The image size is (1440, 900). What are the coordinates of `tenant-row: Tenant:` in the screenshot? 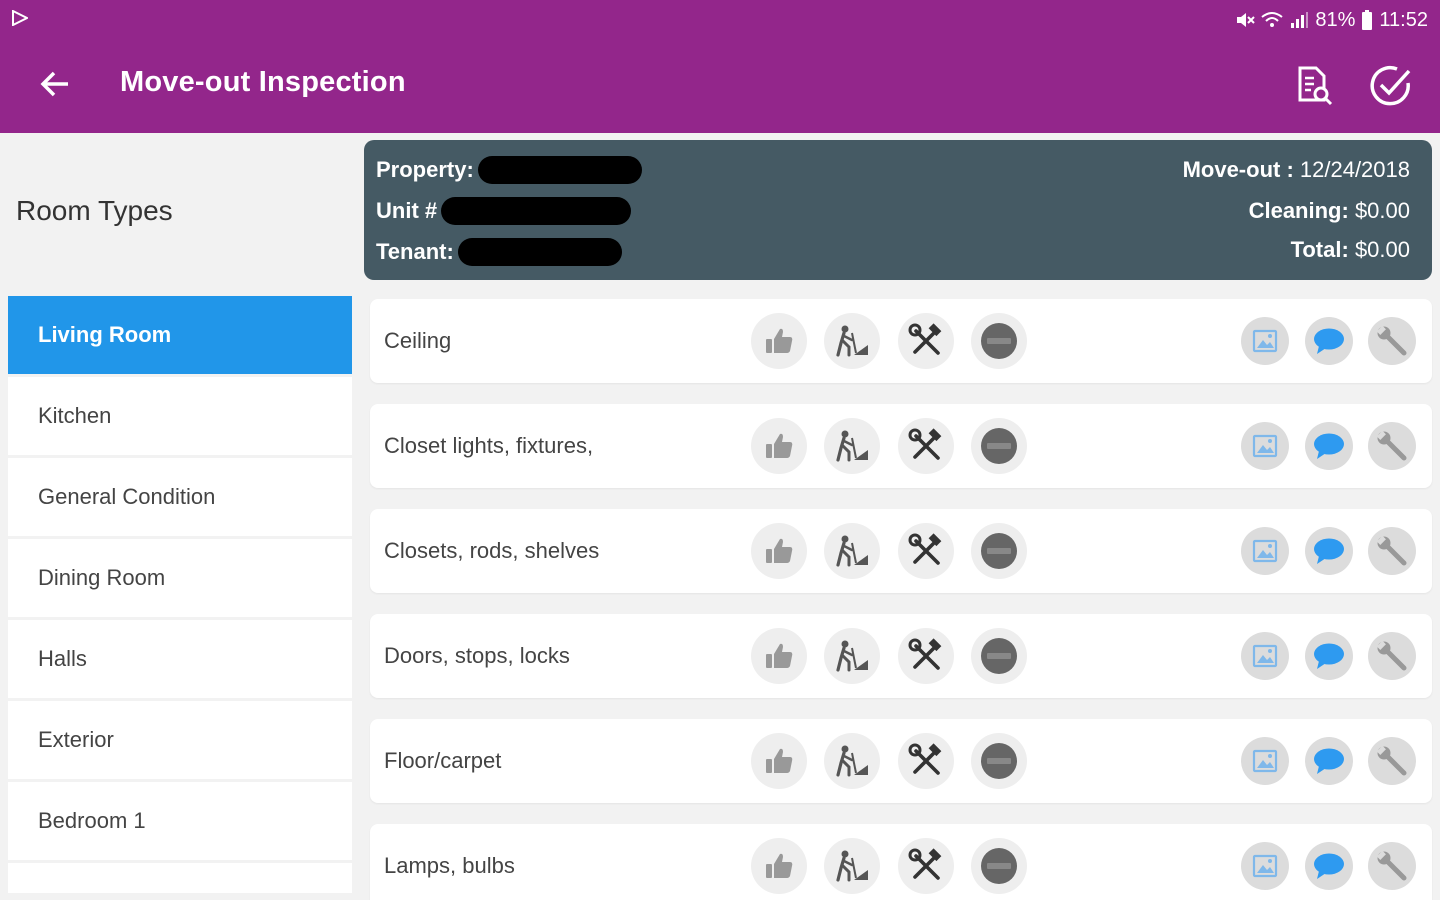 It's located at (499, 252).